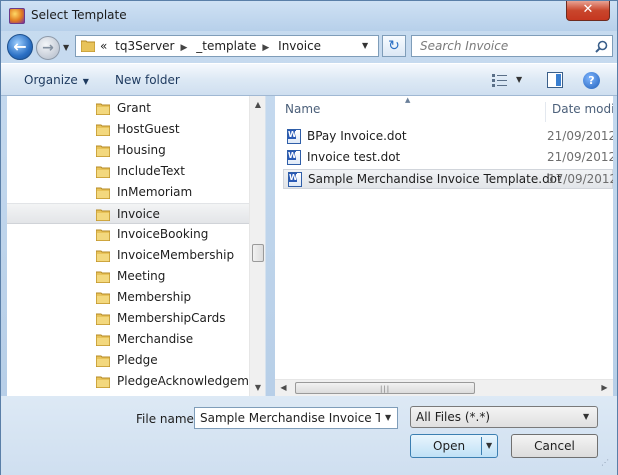 This screenshot has width=618, height=475. Describe the element at coordinates (519, 79) in the screenshot. I see `views-dropdown: ▼` at that location.